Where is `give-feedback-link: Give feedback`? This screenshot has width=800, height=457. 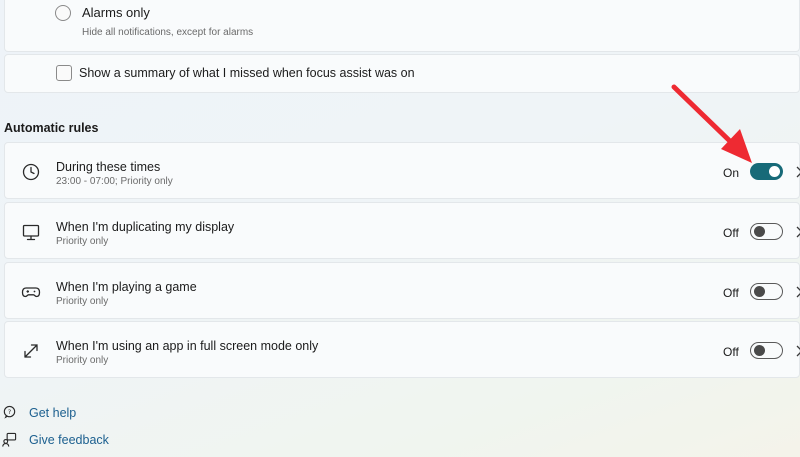 give-feedback-link: Give feedback is located at coordinates (55, 439).